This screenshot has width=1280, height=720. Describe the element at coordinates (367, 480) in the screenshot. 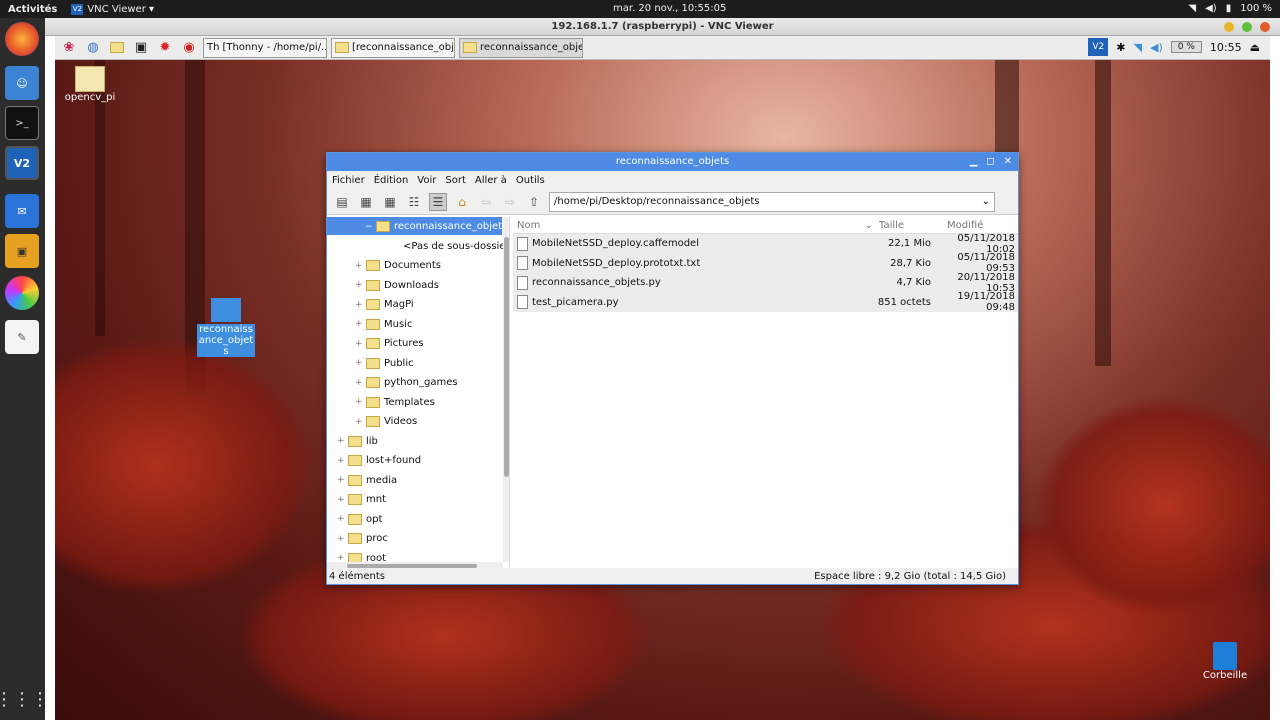

I see `tree-item-media: + media` at that location.